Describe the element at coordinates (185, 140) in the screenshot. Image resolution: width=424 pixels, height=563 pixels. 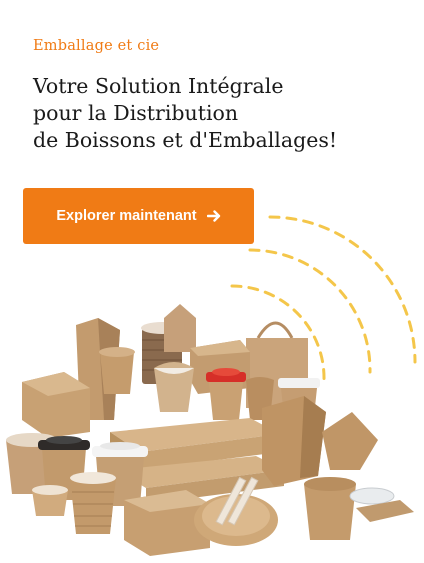
I see `headline-line-3: de Boissons et d'Emballages!` at that location.